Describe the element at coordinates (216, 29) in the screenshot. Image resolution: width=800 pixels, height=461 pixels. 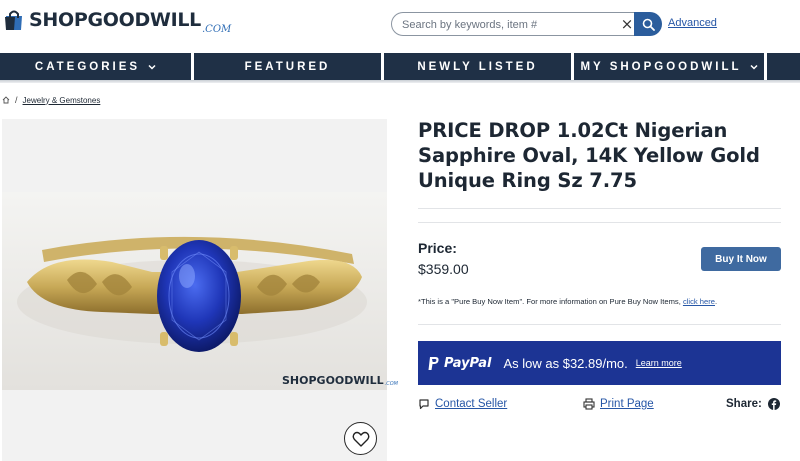
I see `logo-suffix: .COM` at that location.